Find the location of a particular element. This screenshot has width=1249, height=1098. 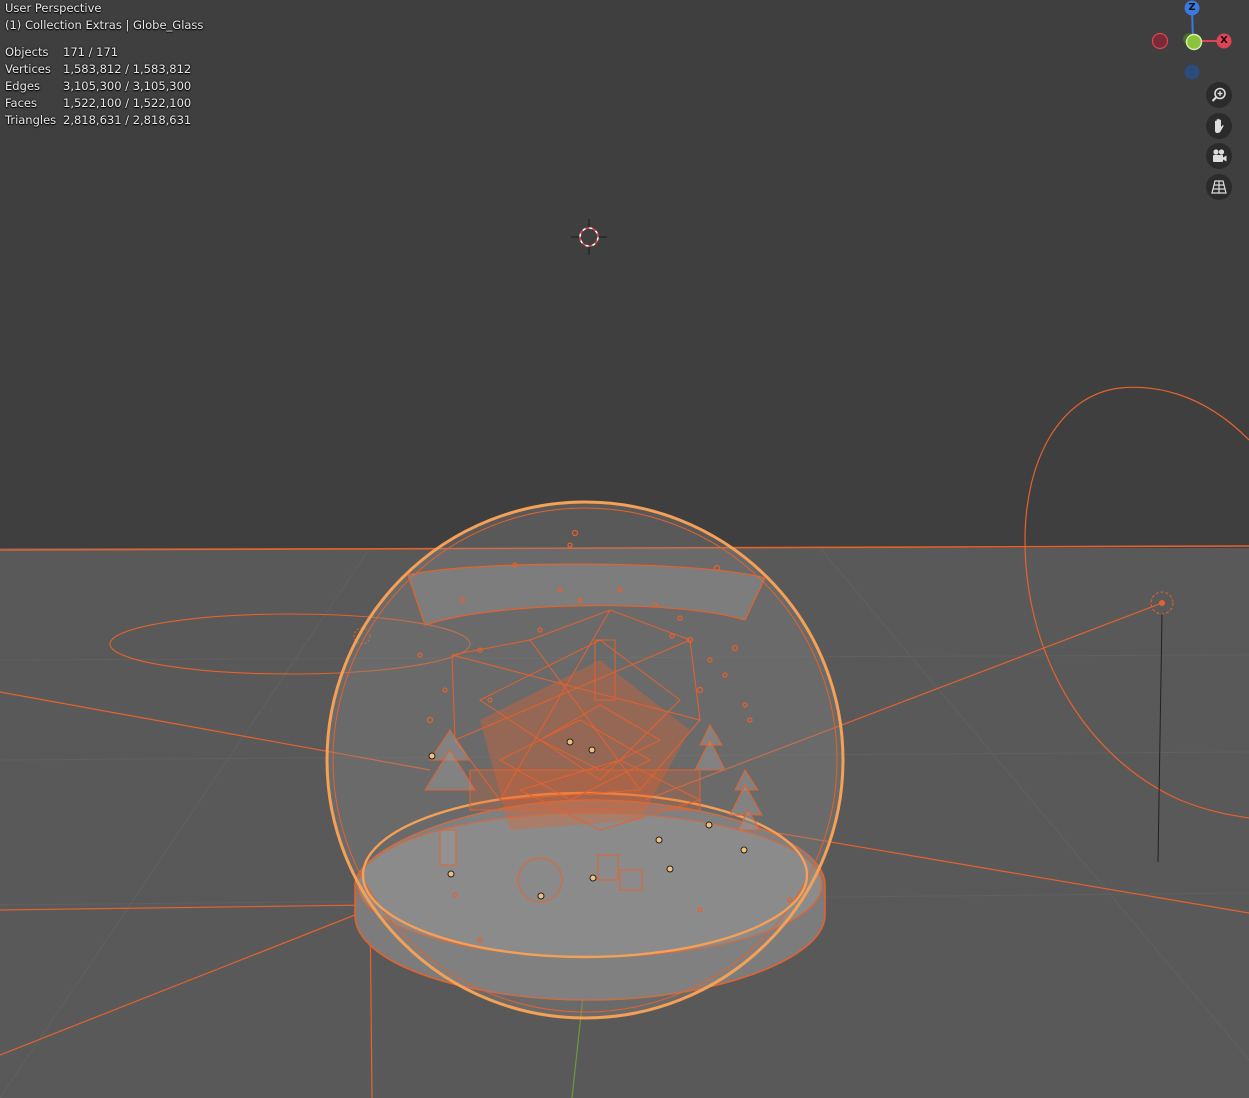

stat-value: 3,105,300 / 3,105,300 is located at coordinates (127, 86).